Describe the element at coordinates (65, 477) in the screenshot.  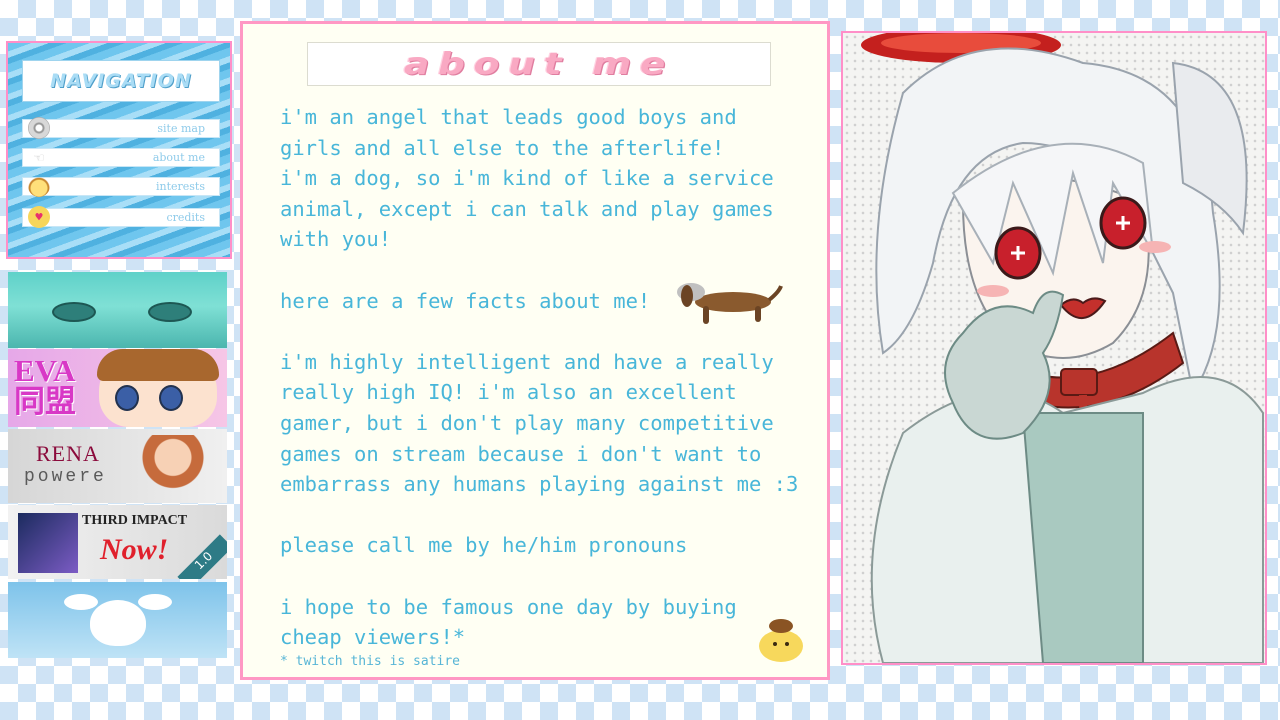
I see `rena-blinkie-subtitle: powere` at that location.